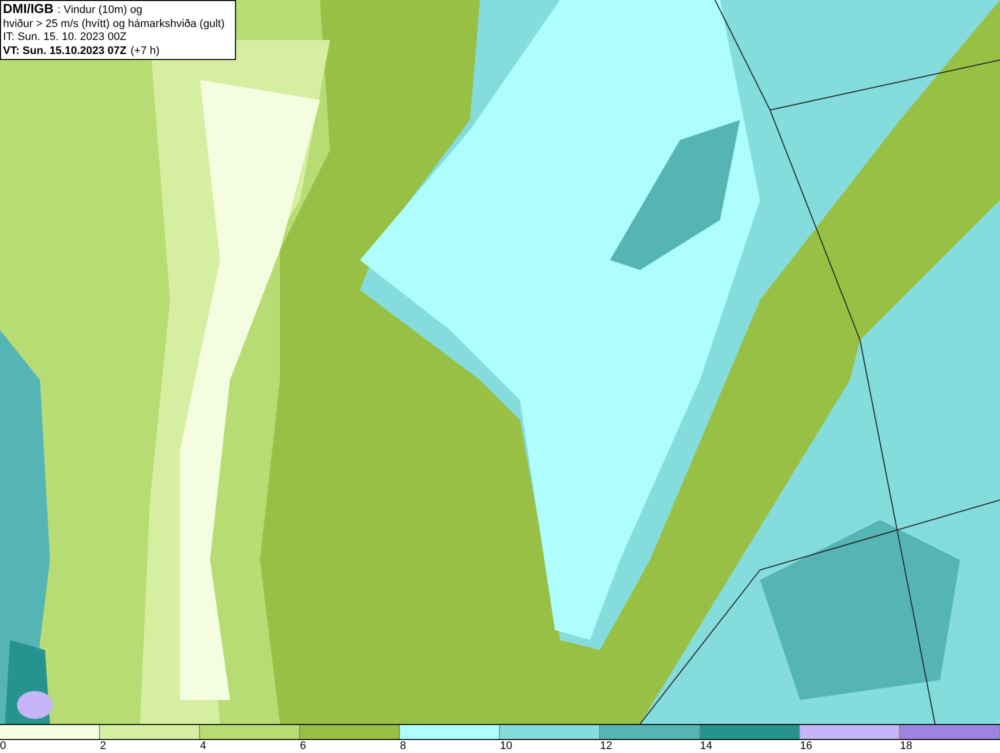  What do you see at coordinates (204, 746) in the screenshot?
I see `legend-label: 4` at bounding box center [204, 746].